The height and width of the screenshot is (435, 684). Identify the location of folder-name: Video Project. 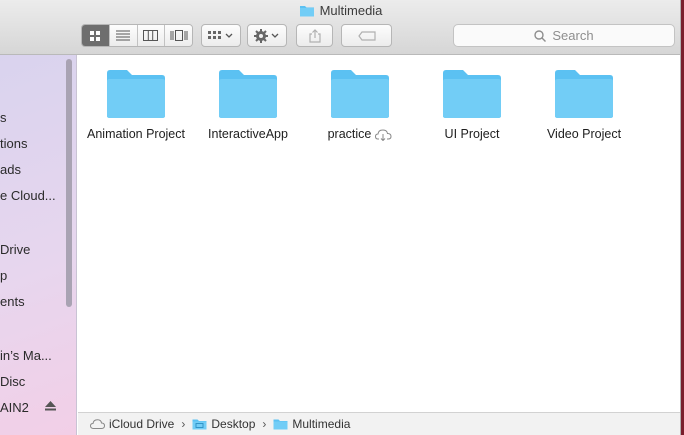
(584, 134).